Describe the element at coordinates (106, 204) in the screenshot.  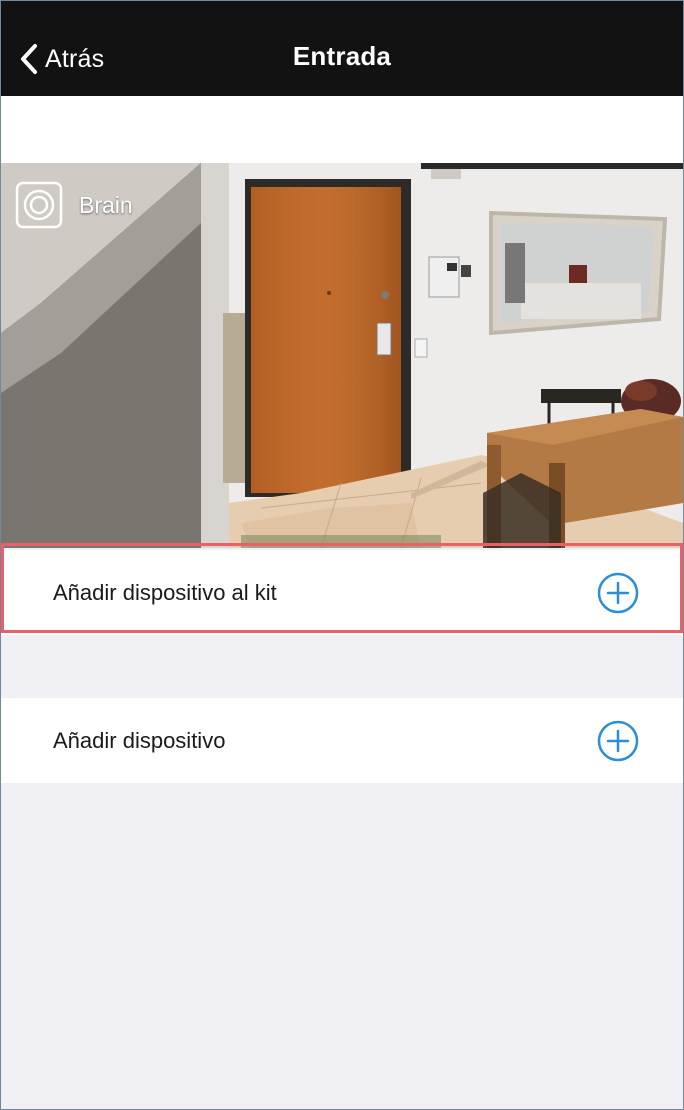
I see `camera-name: Brain` at that location.